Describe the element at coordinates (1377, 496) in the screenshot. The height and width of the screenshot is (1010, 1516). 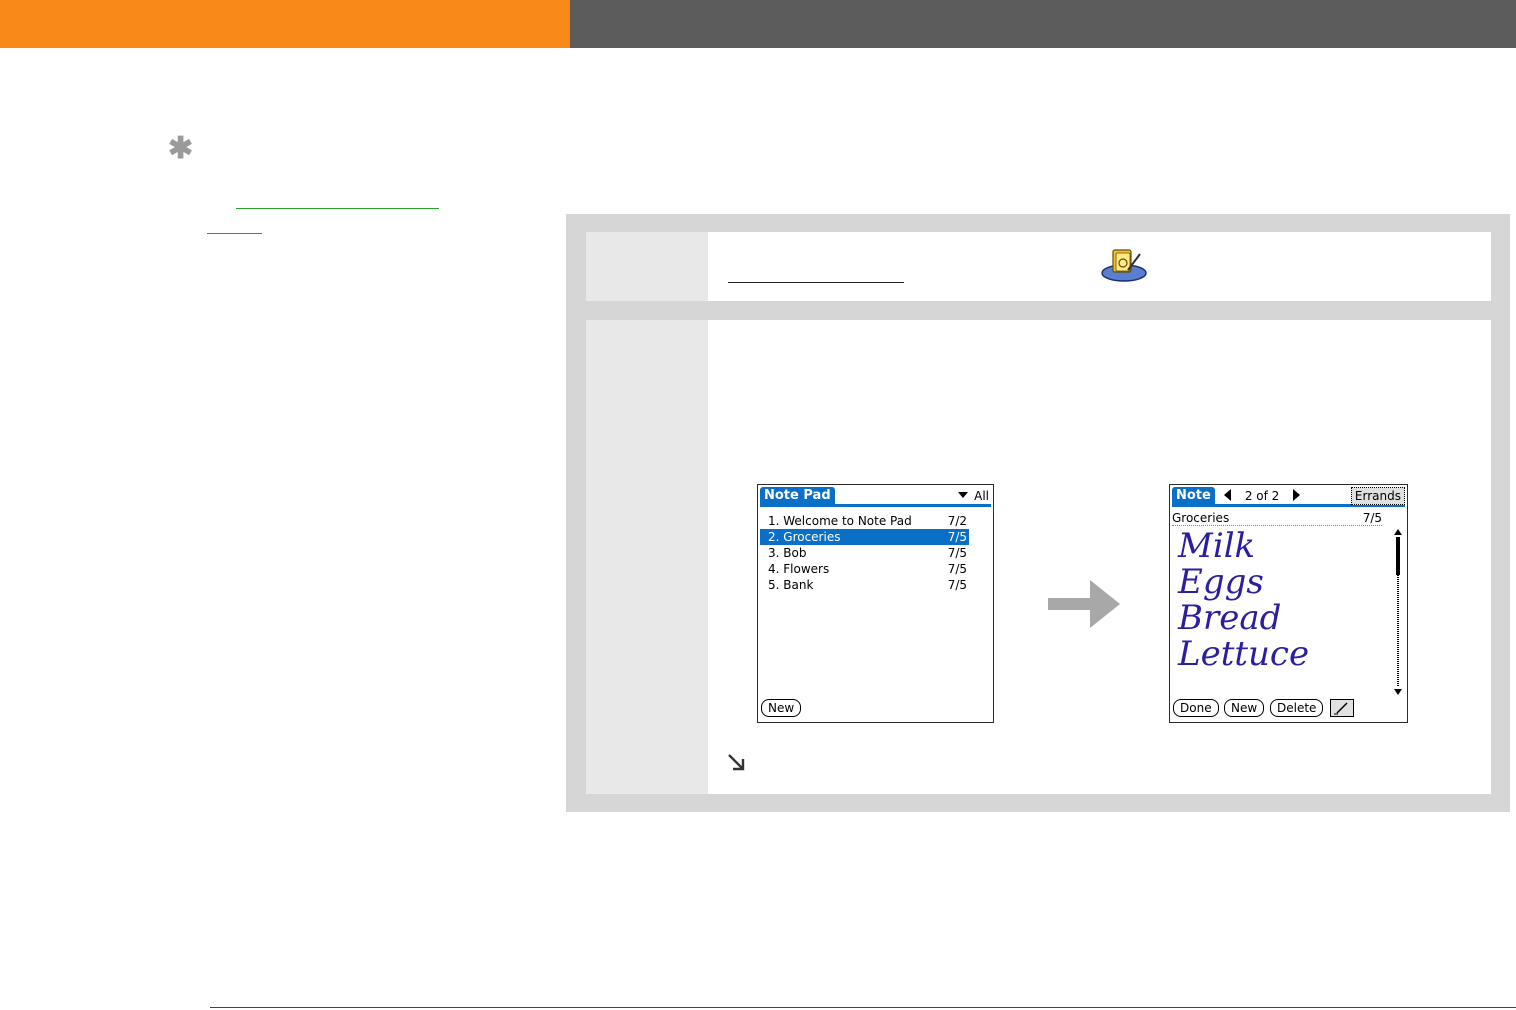
I see `category-picker: Errands` at that location.